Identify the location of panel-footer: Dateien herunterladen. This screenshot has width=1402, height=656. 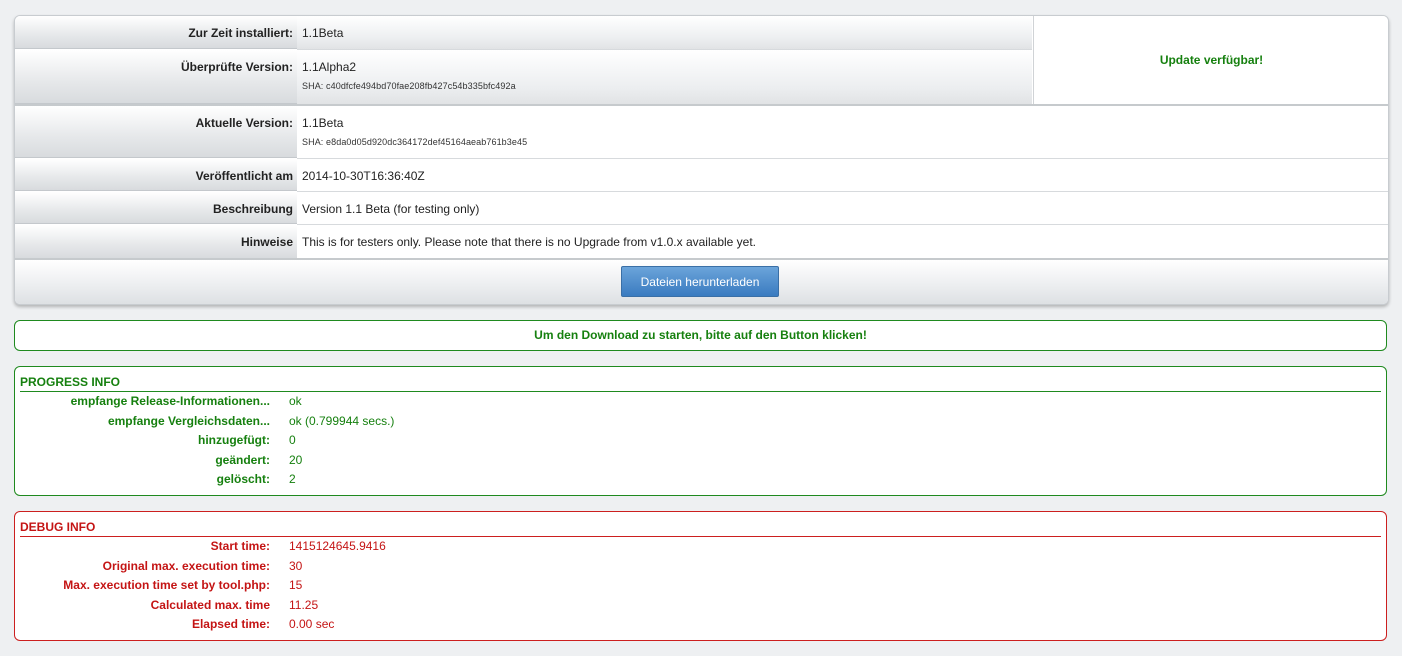
(701, 281).